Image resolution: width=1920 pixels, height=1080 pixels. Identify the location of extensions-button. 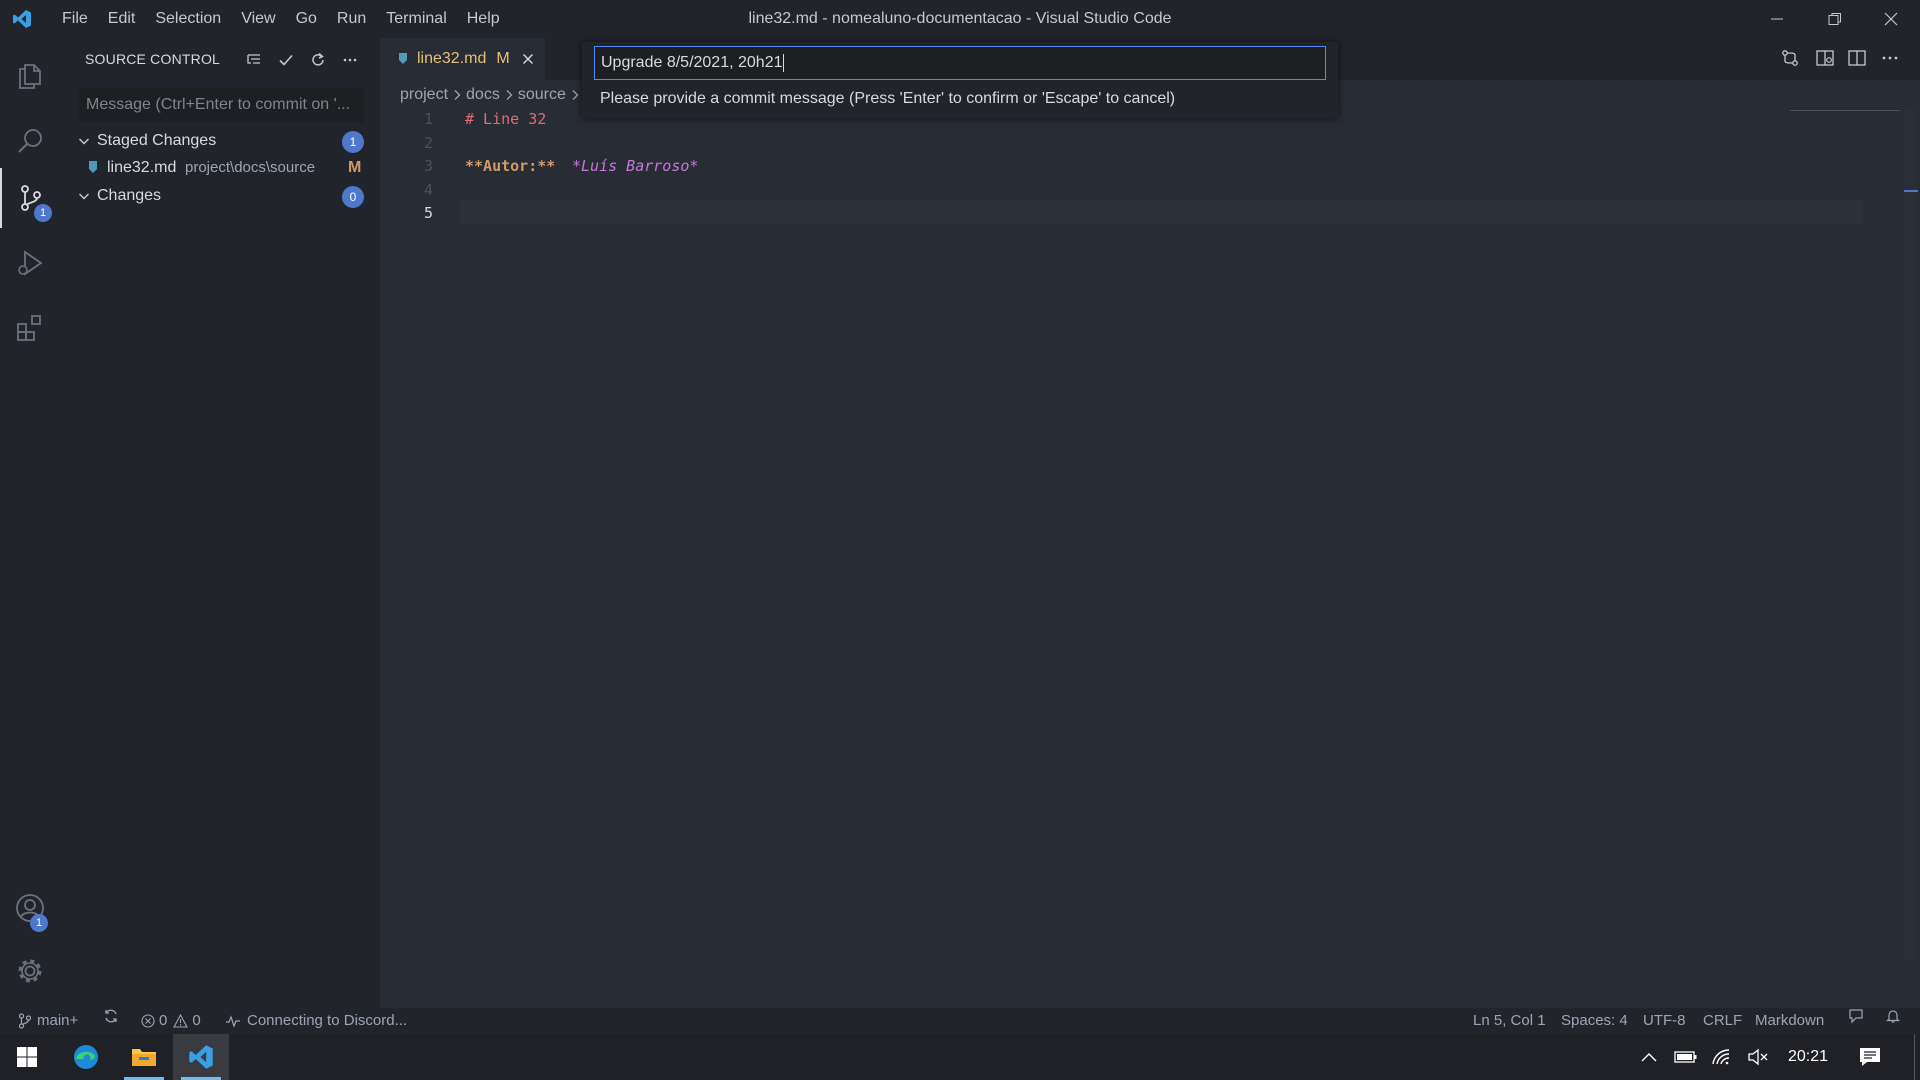
(30, 328).